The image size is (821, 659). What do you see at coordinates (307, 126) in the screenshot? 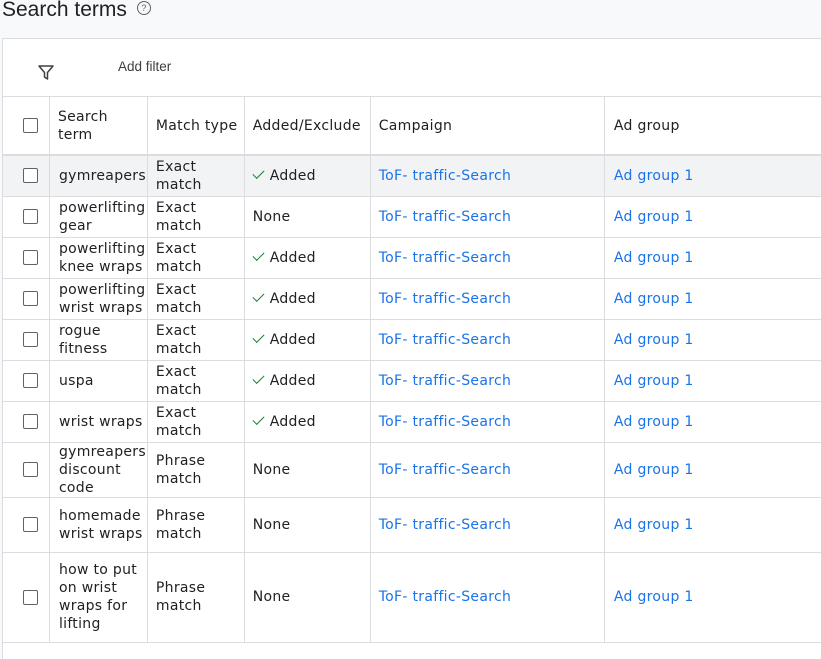
I see `column-header-added-exclude: Added/Exclude` at bounding box center [307, 126].